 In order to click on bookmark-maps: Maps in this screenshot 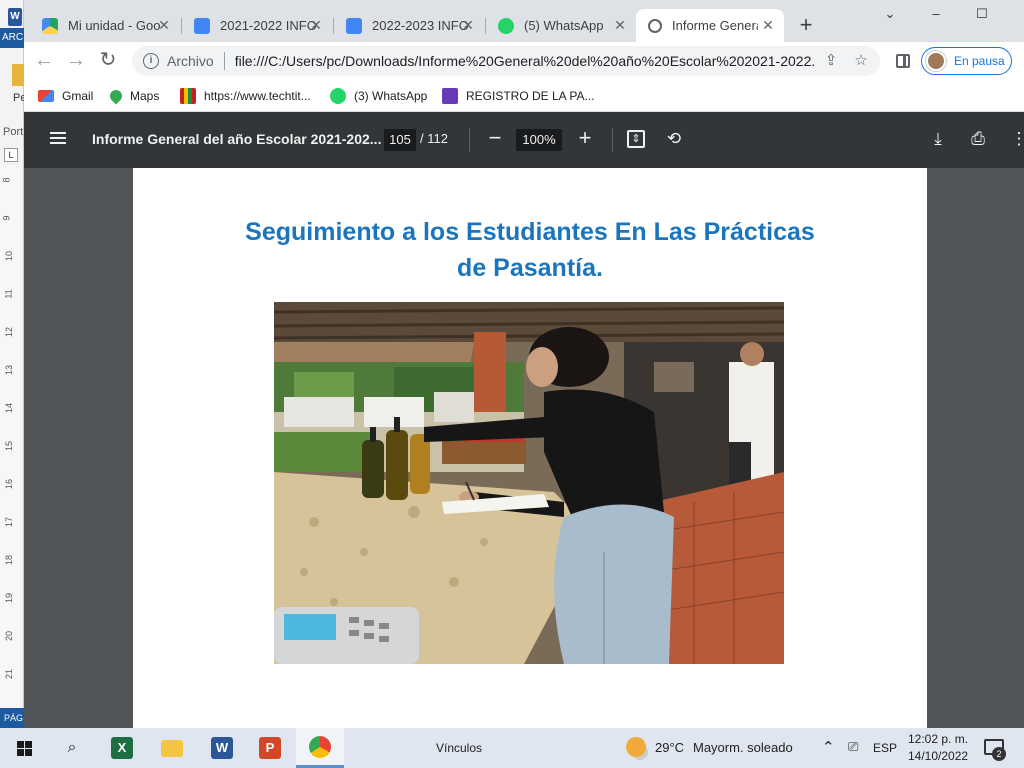, I will do `click(133, 96)`.